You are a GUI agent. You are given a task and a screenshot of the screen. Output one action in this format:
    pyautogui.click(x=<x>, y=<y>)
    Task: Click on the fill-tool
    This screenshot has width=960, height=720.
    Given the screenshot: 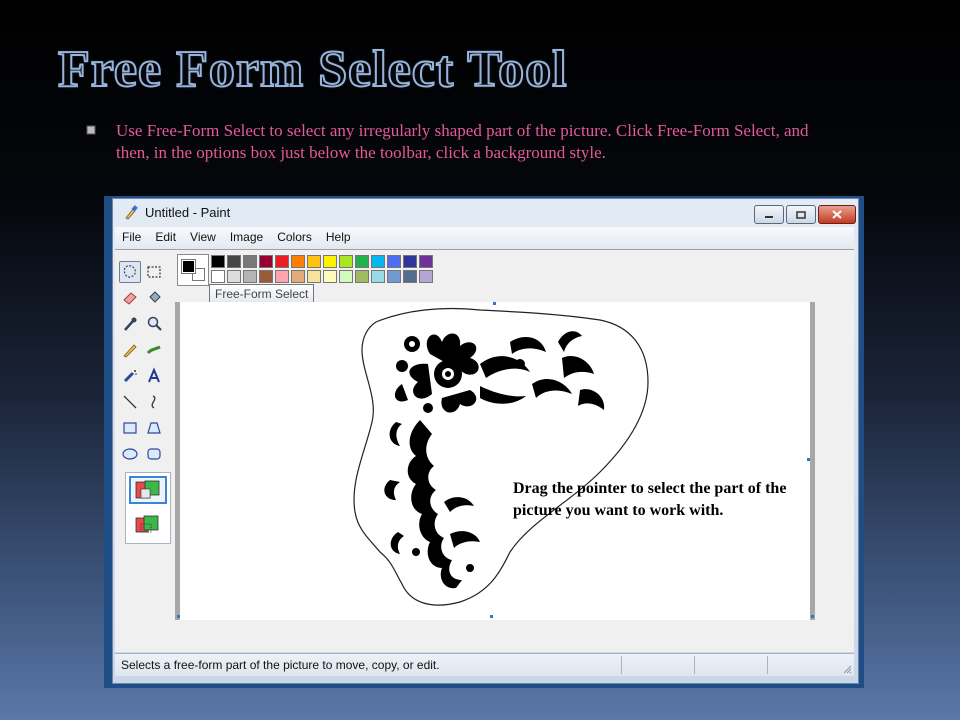 What is the action you would take?
    pyautogui.click(x=154, y=298)
    